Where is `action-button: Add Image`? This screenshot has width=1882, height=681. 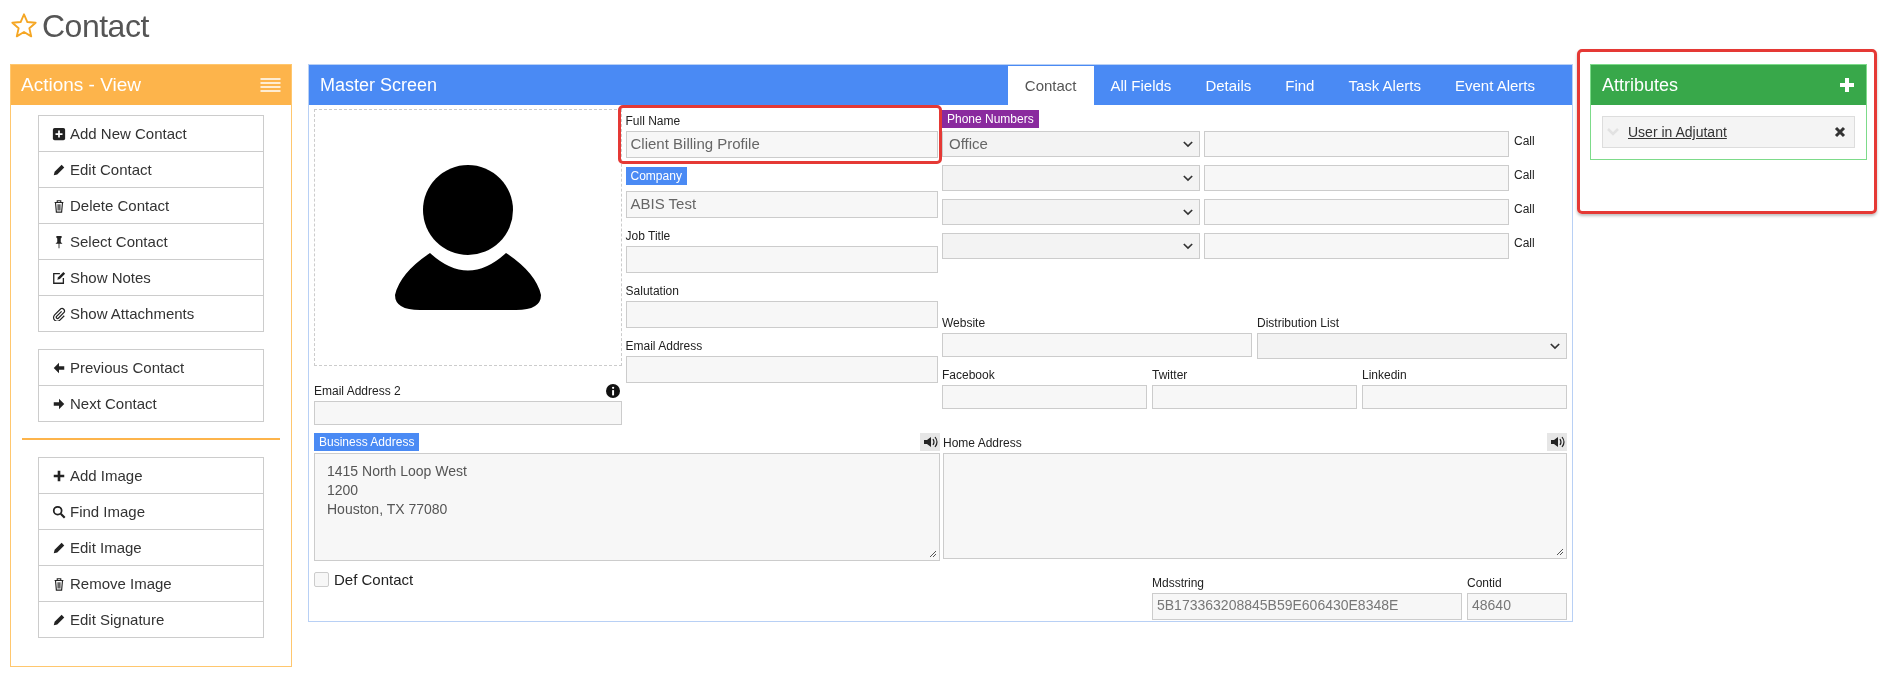
action-button: Add Image is located at coordinates (151, 475).